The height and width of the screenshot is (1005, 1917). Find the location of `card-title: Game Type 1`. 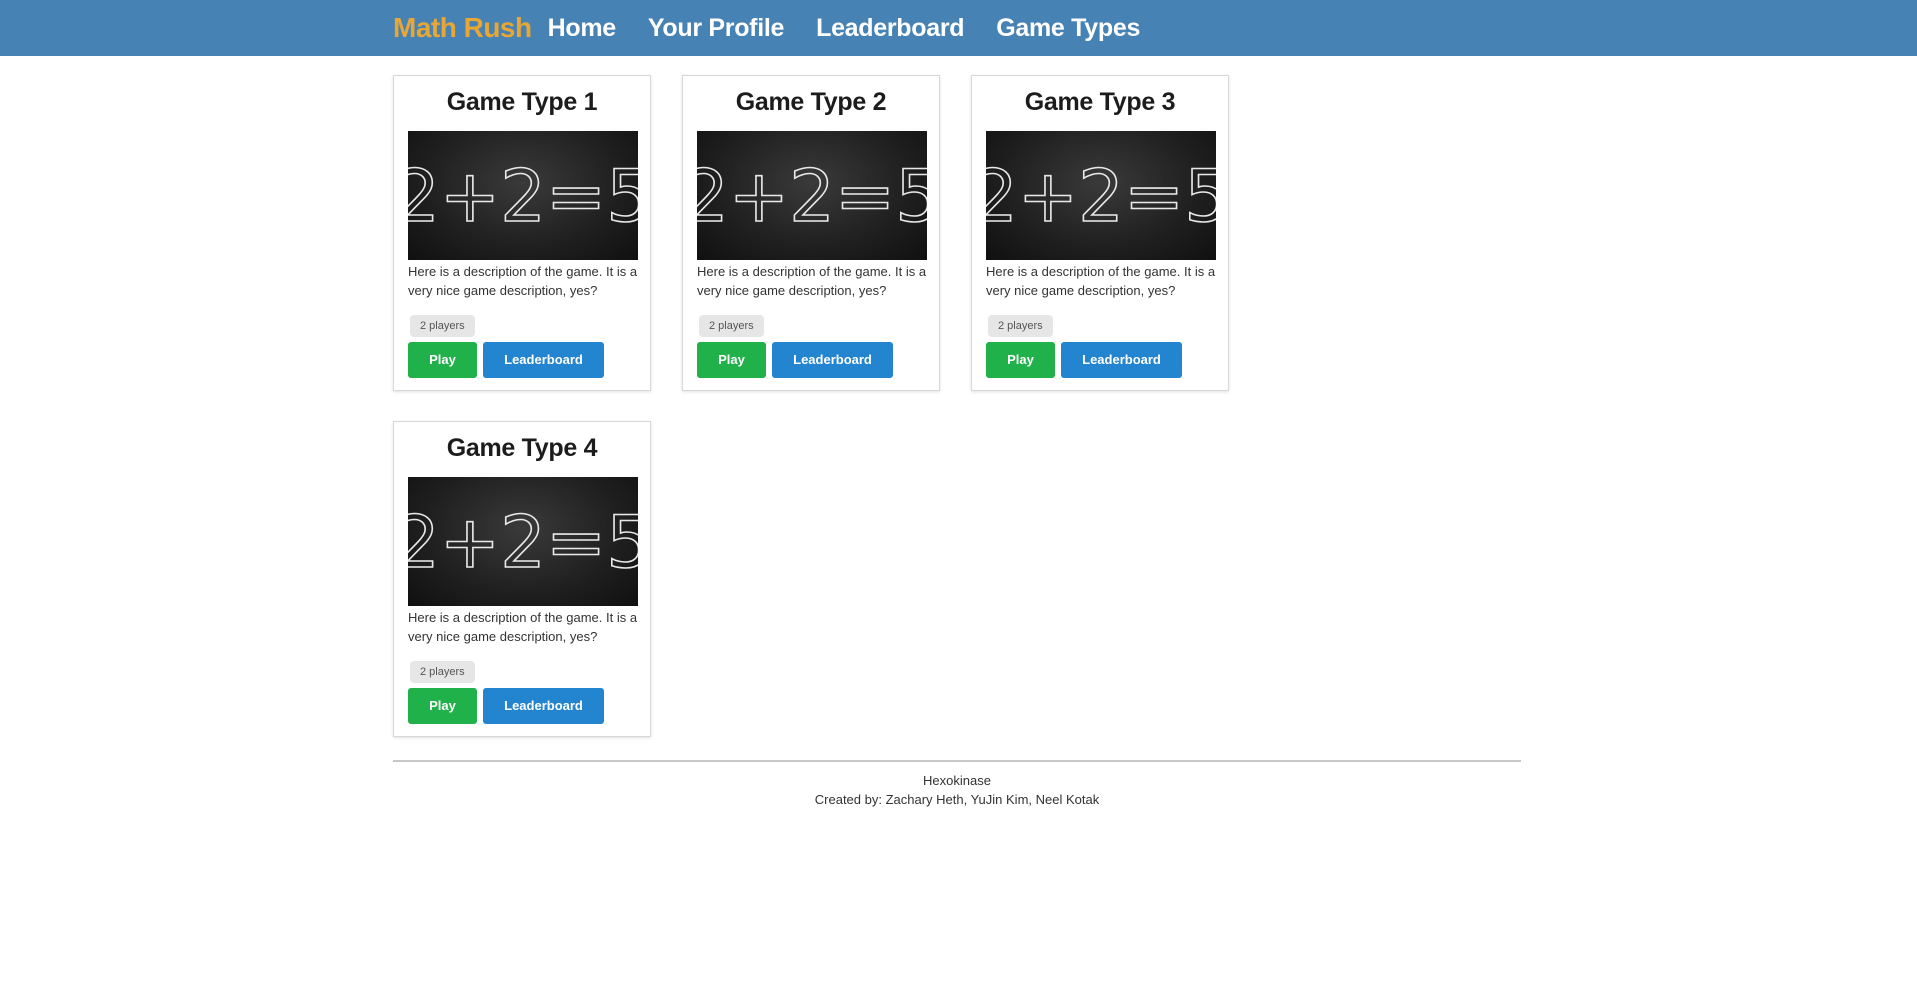

card-title: Game Type 1 is located at coordinates (522, 102).